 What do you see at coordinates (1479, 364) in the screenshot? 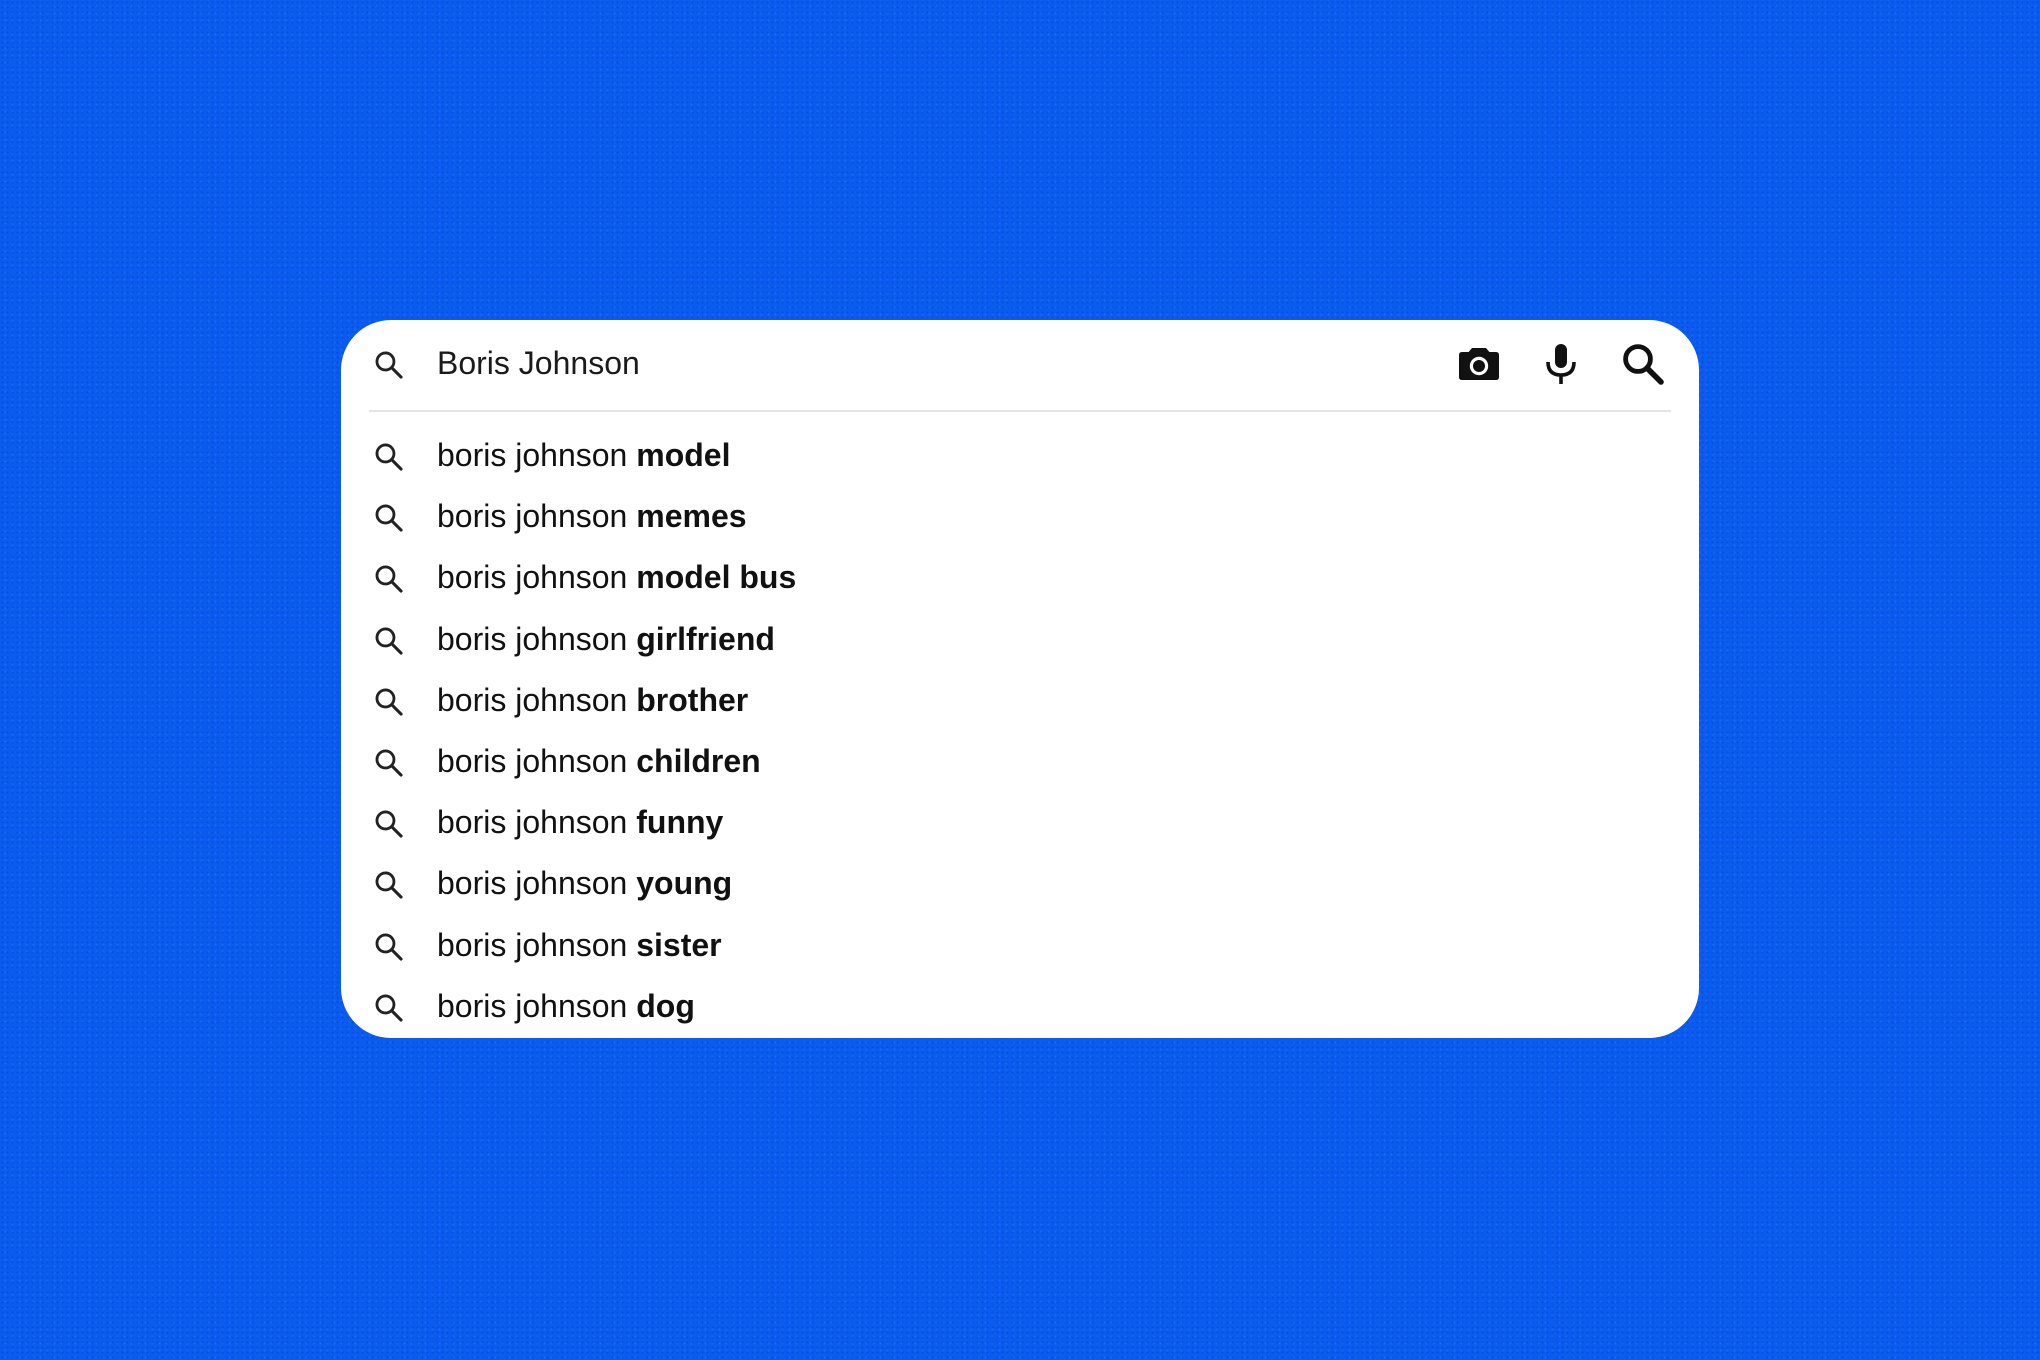
I see `camera-icon` at bounding box center [1479, 364].